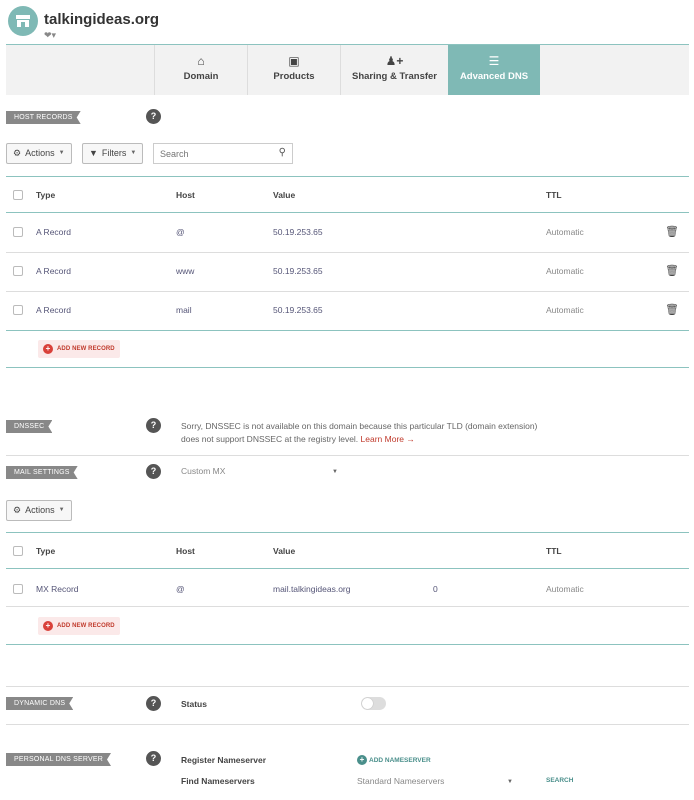 This screenshot has width=694, height=800. Describe the element at coordinates (282, 152) in the screenshot. I see `search-icon: ⚲` at that location.